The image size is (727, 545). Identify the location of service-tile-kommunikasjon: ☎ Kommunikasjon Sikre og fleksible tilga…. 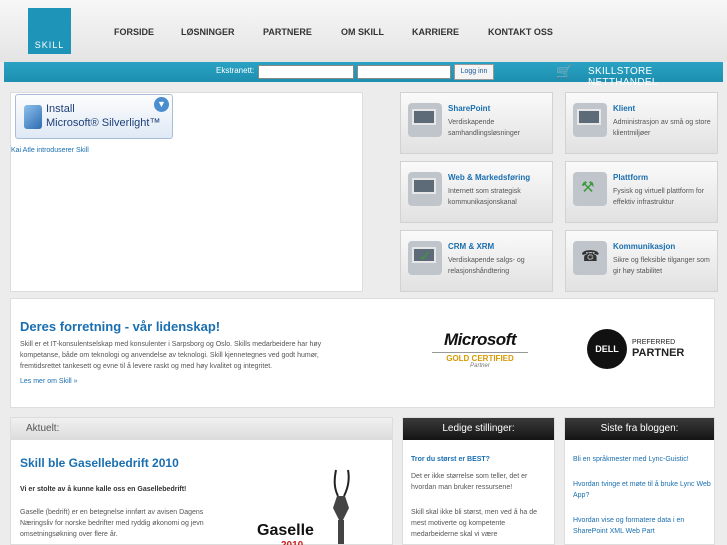
(641, 261).